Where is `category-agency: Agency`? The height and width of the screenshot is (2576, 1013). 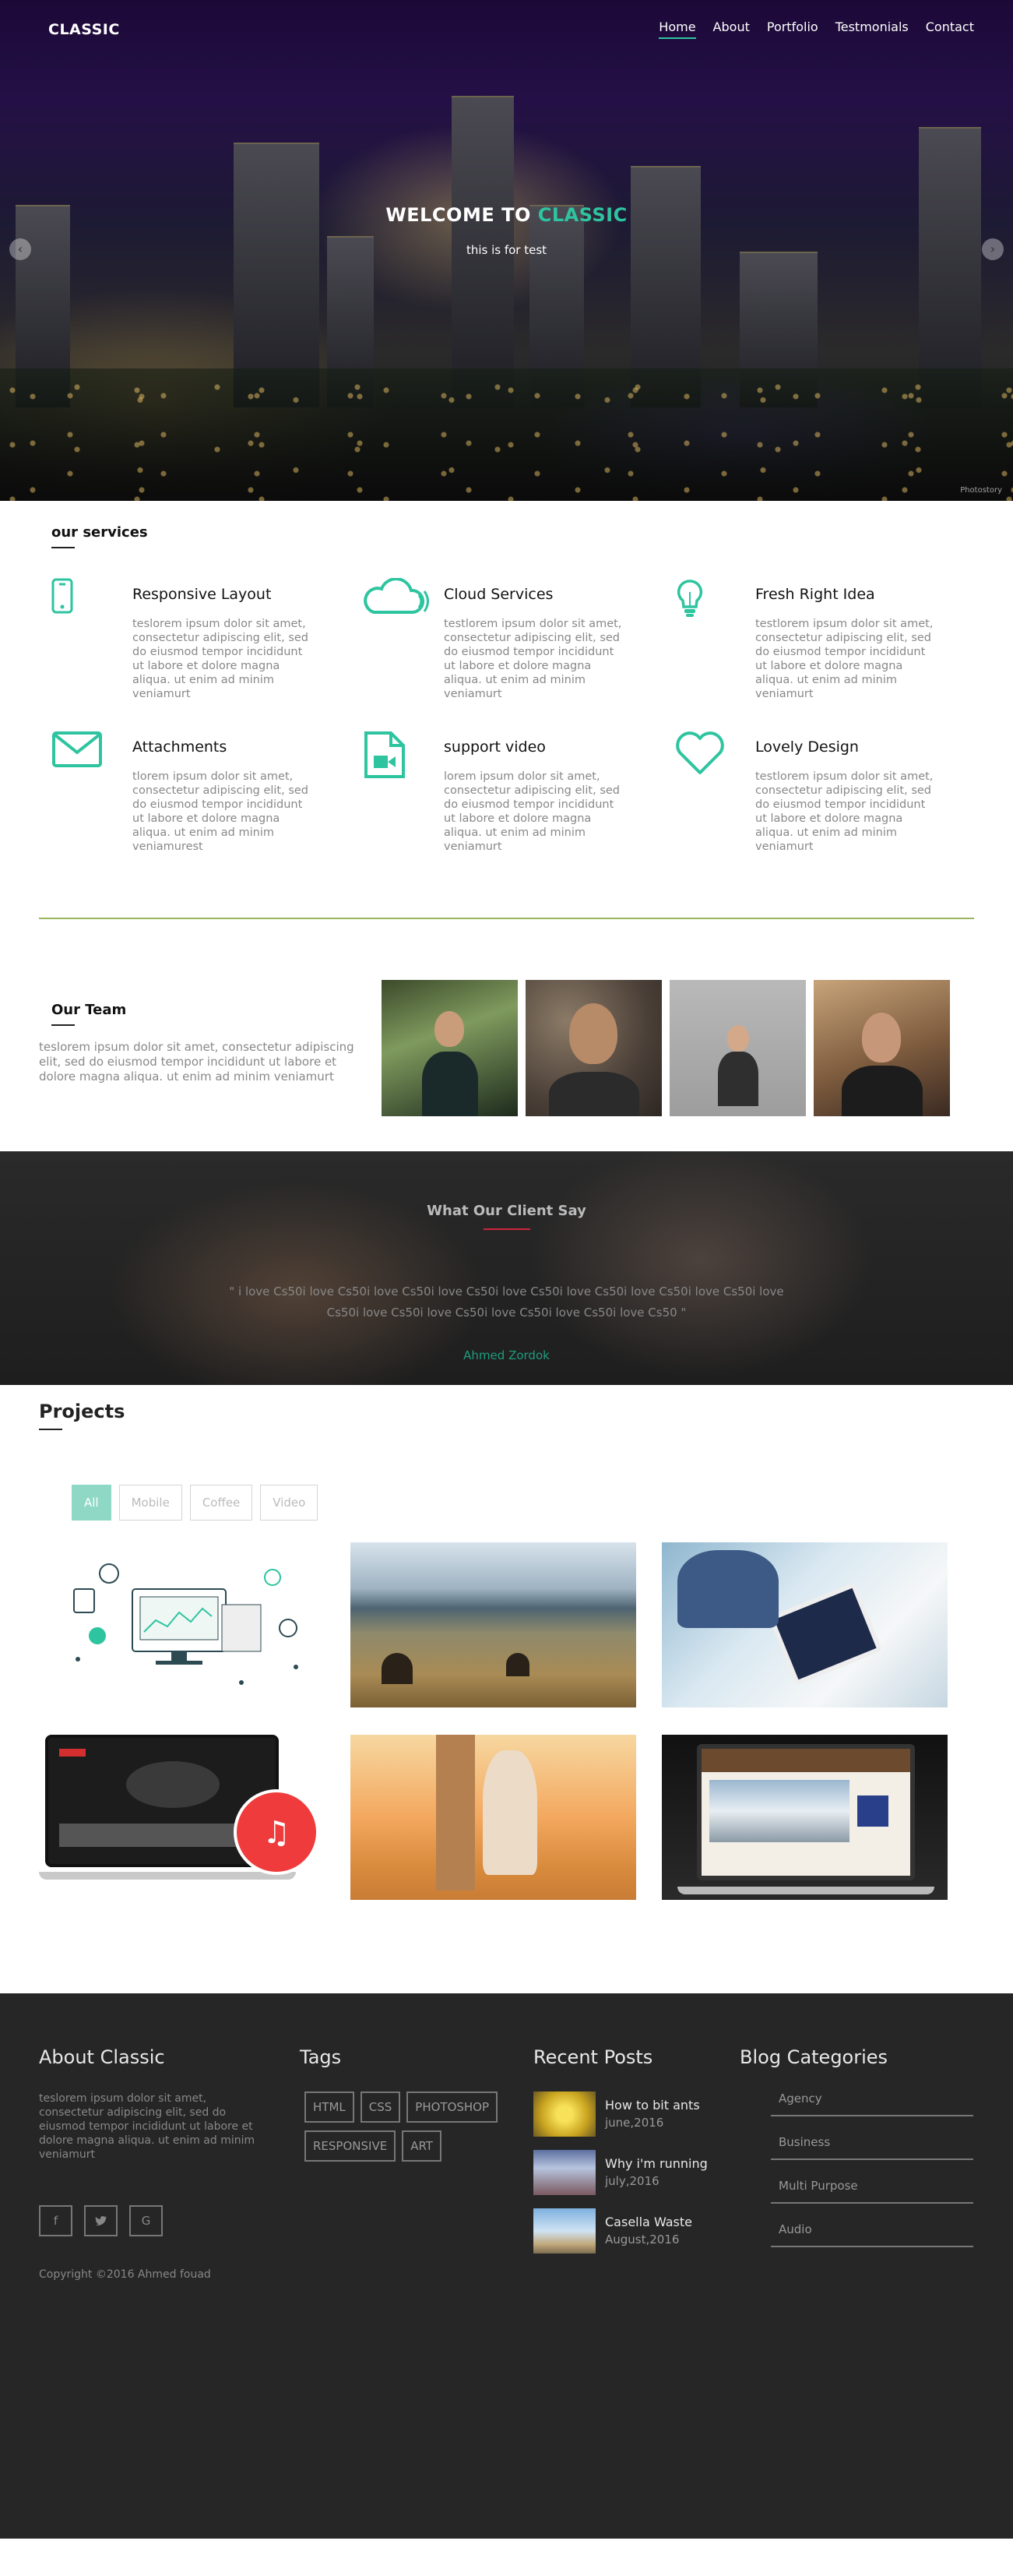
category-agency: Agency is located at coordinates (872, 2103).